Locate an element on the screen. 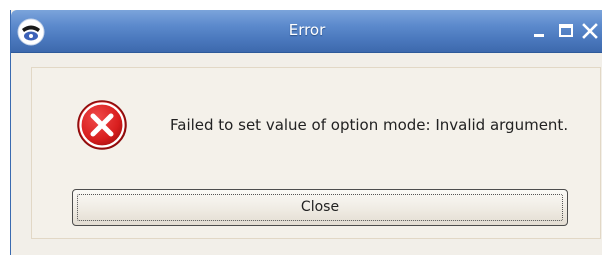  close-button: Close is located at coordinates (320, 207).